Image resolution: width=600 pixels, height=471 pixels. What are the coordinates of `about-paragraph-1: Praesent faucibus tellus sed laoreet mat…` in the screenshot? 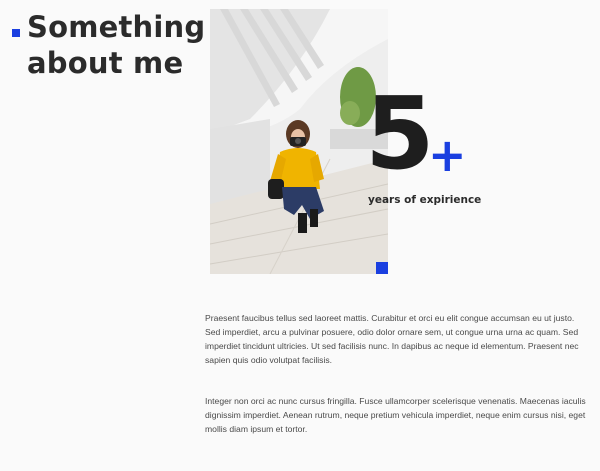 It's located at (392, 339).